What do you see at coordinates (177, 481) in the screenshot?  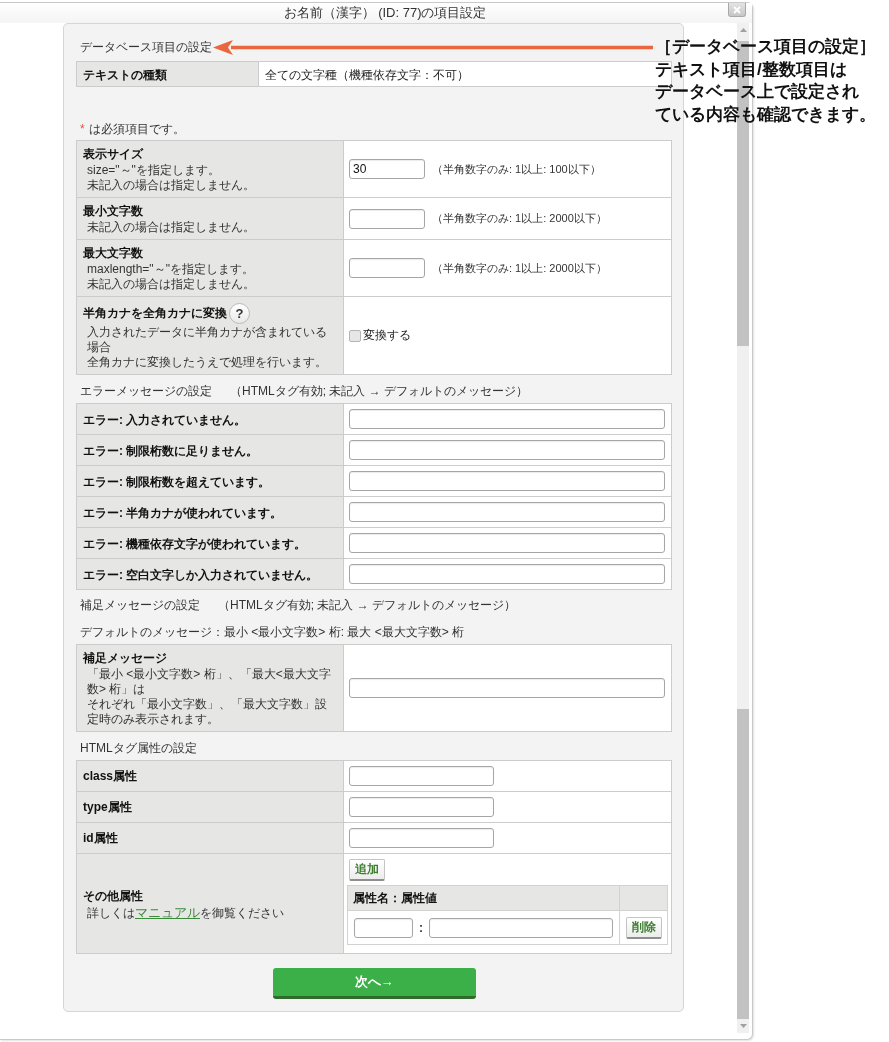 I see `field-label: エラー: 制限桁数を超えています。` at bounding box center [177, 481].